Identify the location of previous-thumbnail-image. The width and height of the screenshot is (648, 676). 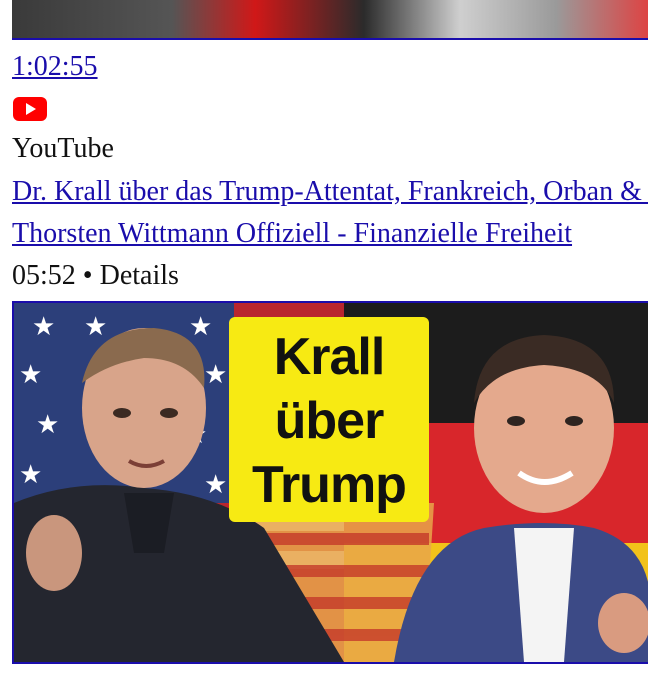
(330, 19).